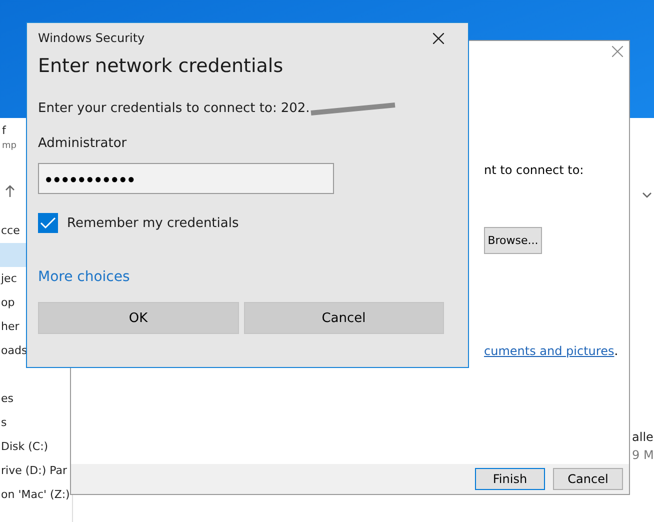  What do you see at coordinates (48, 223) in the screenshot?
I see `remember-checkbox` at bounding box center [48, 223].